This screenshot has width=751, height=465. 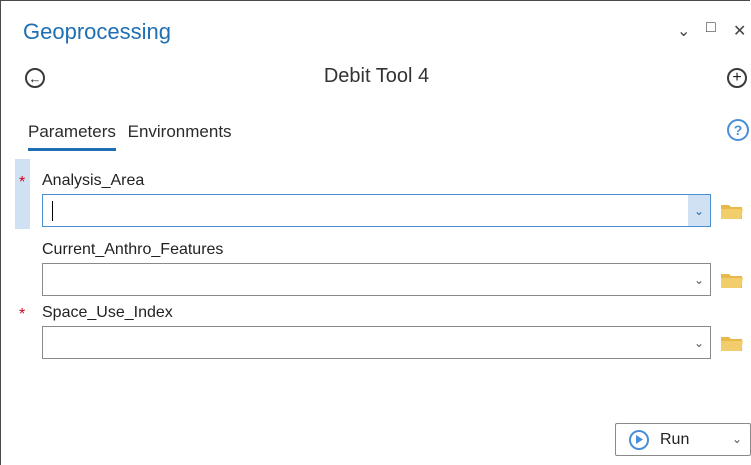 I want to click on tab-parameters: Parameters, so click(x=72, y=136).